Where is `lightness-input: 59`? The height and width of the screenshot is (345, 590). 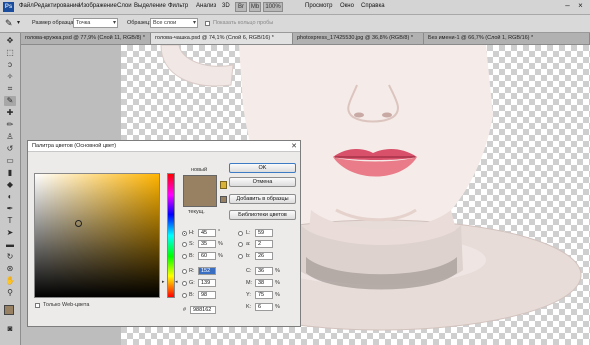
lightness-input: 59 is located at coordinates (264, 233).